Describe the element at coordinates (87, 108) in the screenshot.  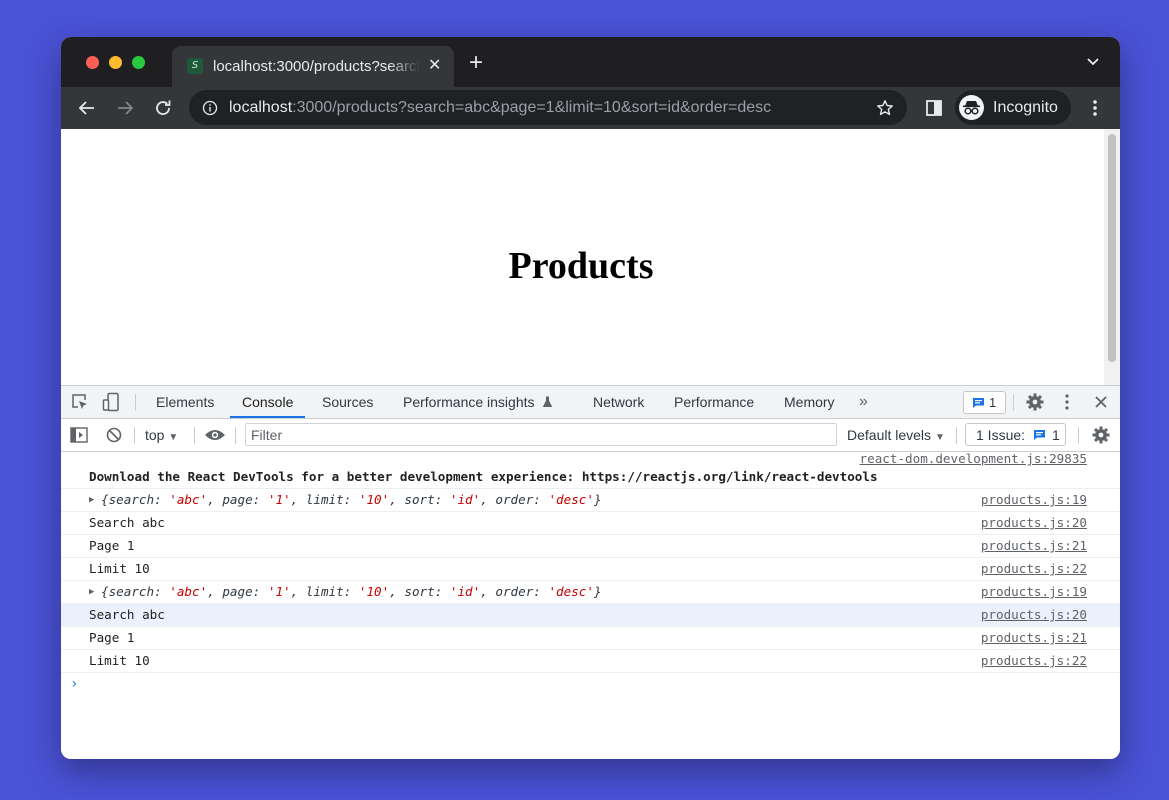
I see `back-arrow-icon` at that location.